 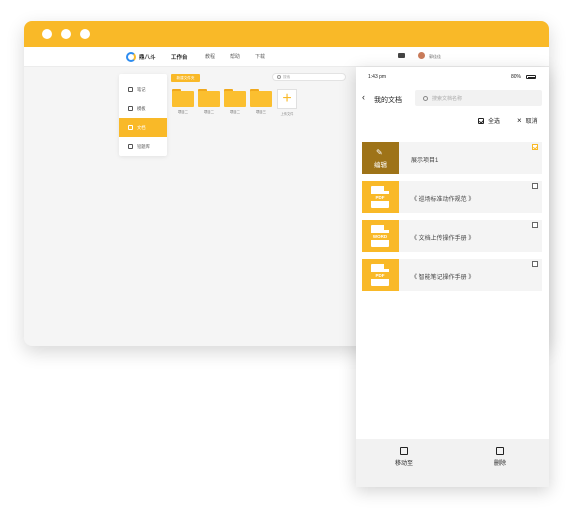 What do you see at coordinates (47, 34) in the screenshot?
I see `window-dot-close` at bounding box center [47, 34].